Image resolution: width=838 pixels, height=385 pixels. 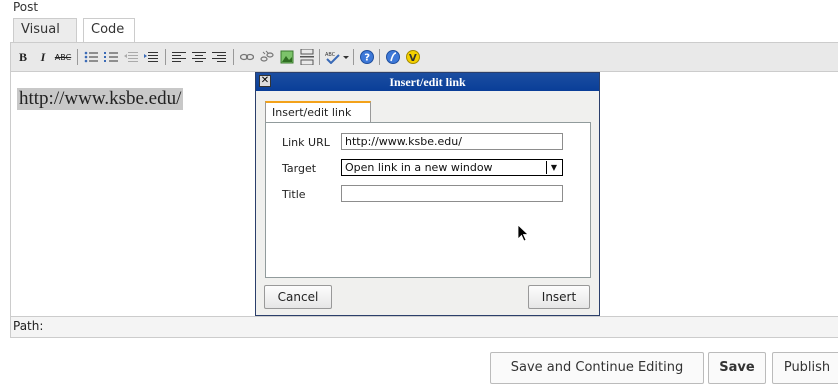 What do you see at coordinates (559, 297) in the screenshot?
I see `insert-button: Insert` at bounding box center [559, 297].